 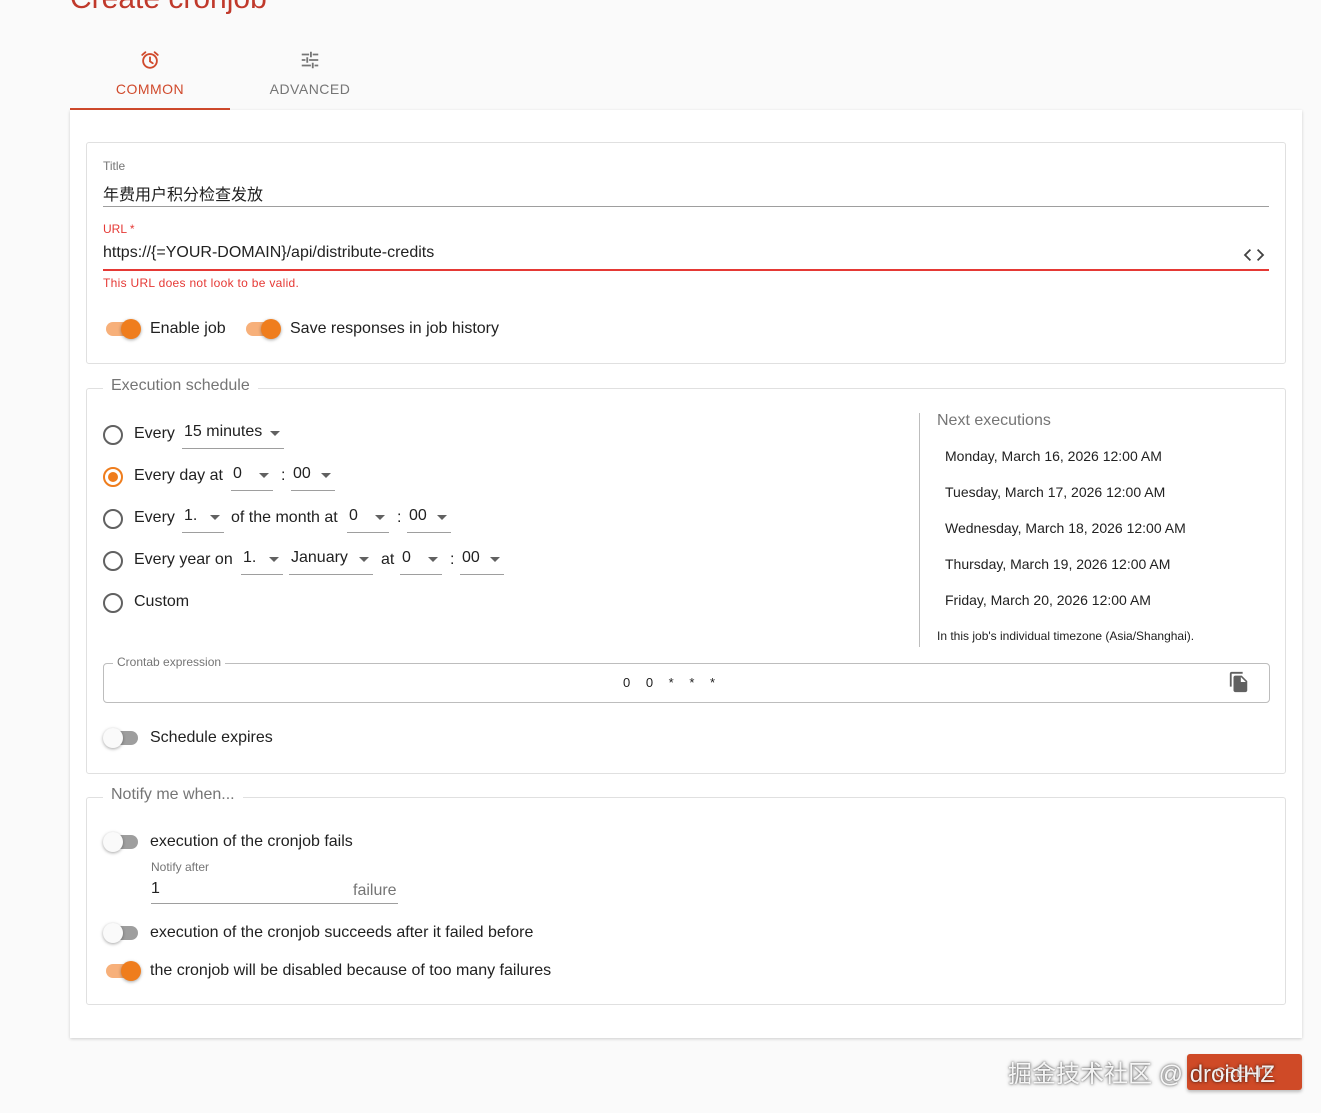 I want to click on next-execution-item: Thursday, March 19, 2026 12:00 AM, so click(x=1058, y=564).